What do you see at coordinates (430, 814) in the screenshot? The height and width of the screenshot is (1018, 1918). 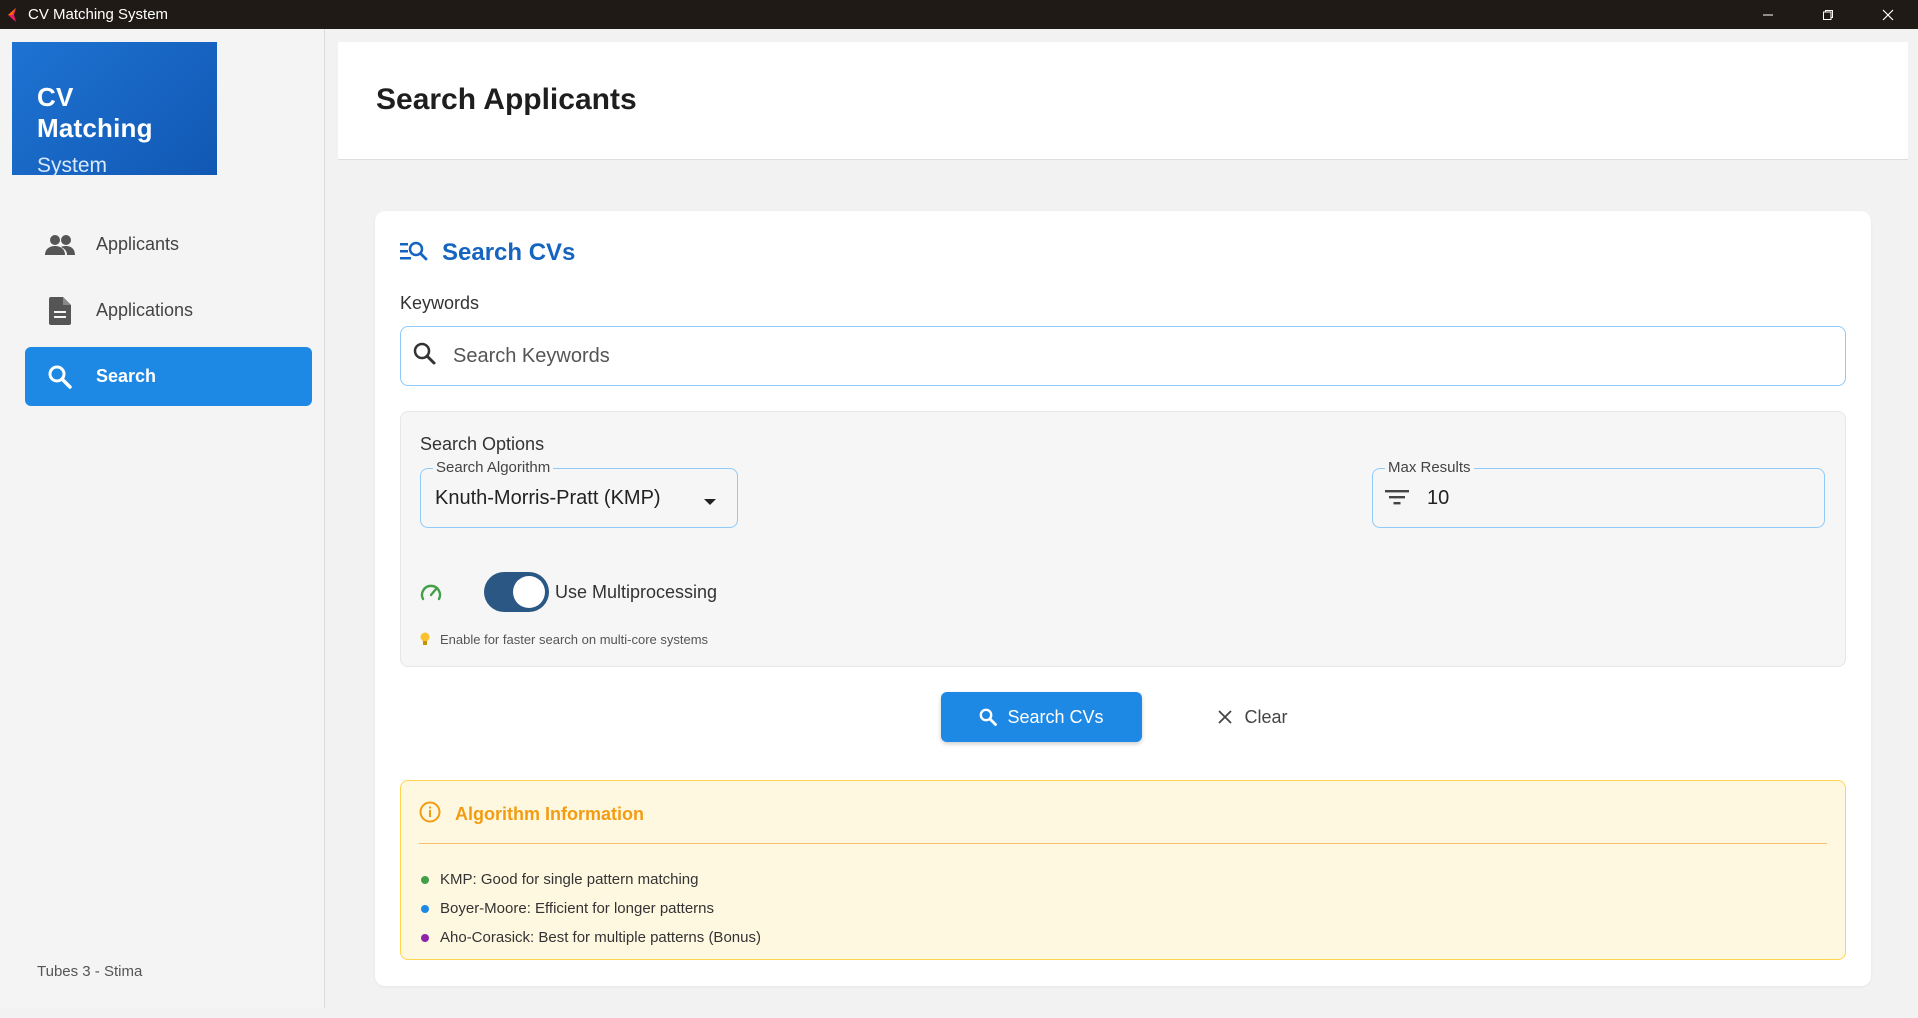 I see `info-icon` at bounding box center [430, 814].